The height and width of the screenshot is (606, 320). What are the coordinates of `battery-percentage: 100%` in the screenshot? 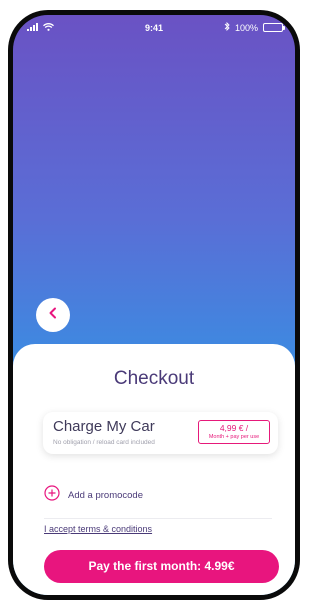 It's located at (246, 27).